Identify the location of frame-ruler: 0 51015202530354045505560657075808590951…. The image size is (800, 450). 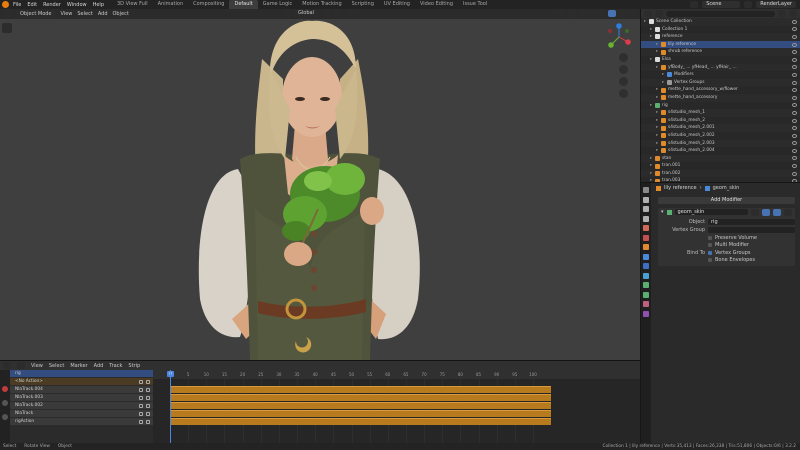
(396, 374).